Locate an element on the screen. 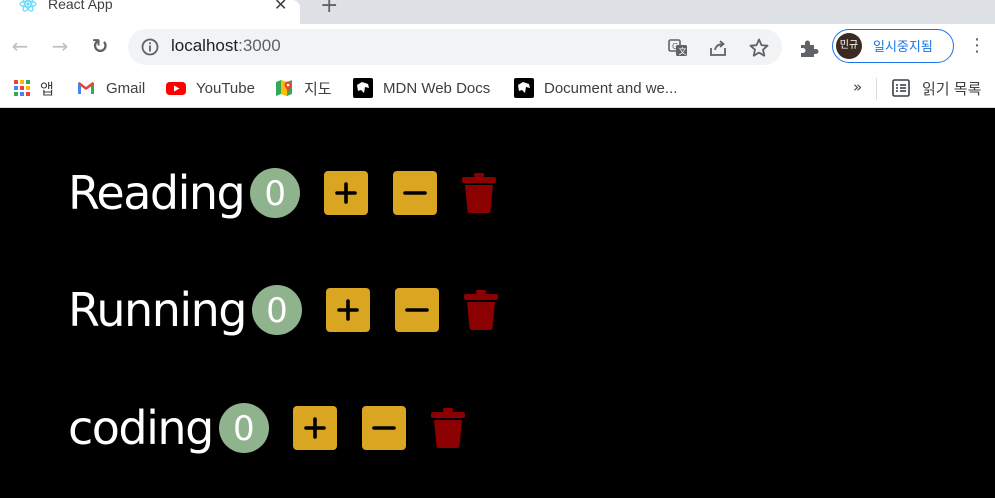 This screenshot has width=995, height=498. svg-text: G is located at coordinates (675, 46).